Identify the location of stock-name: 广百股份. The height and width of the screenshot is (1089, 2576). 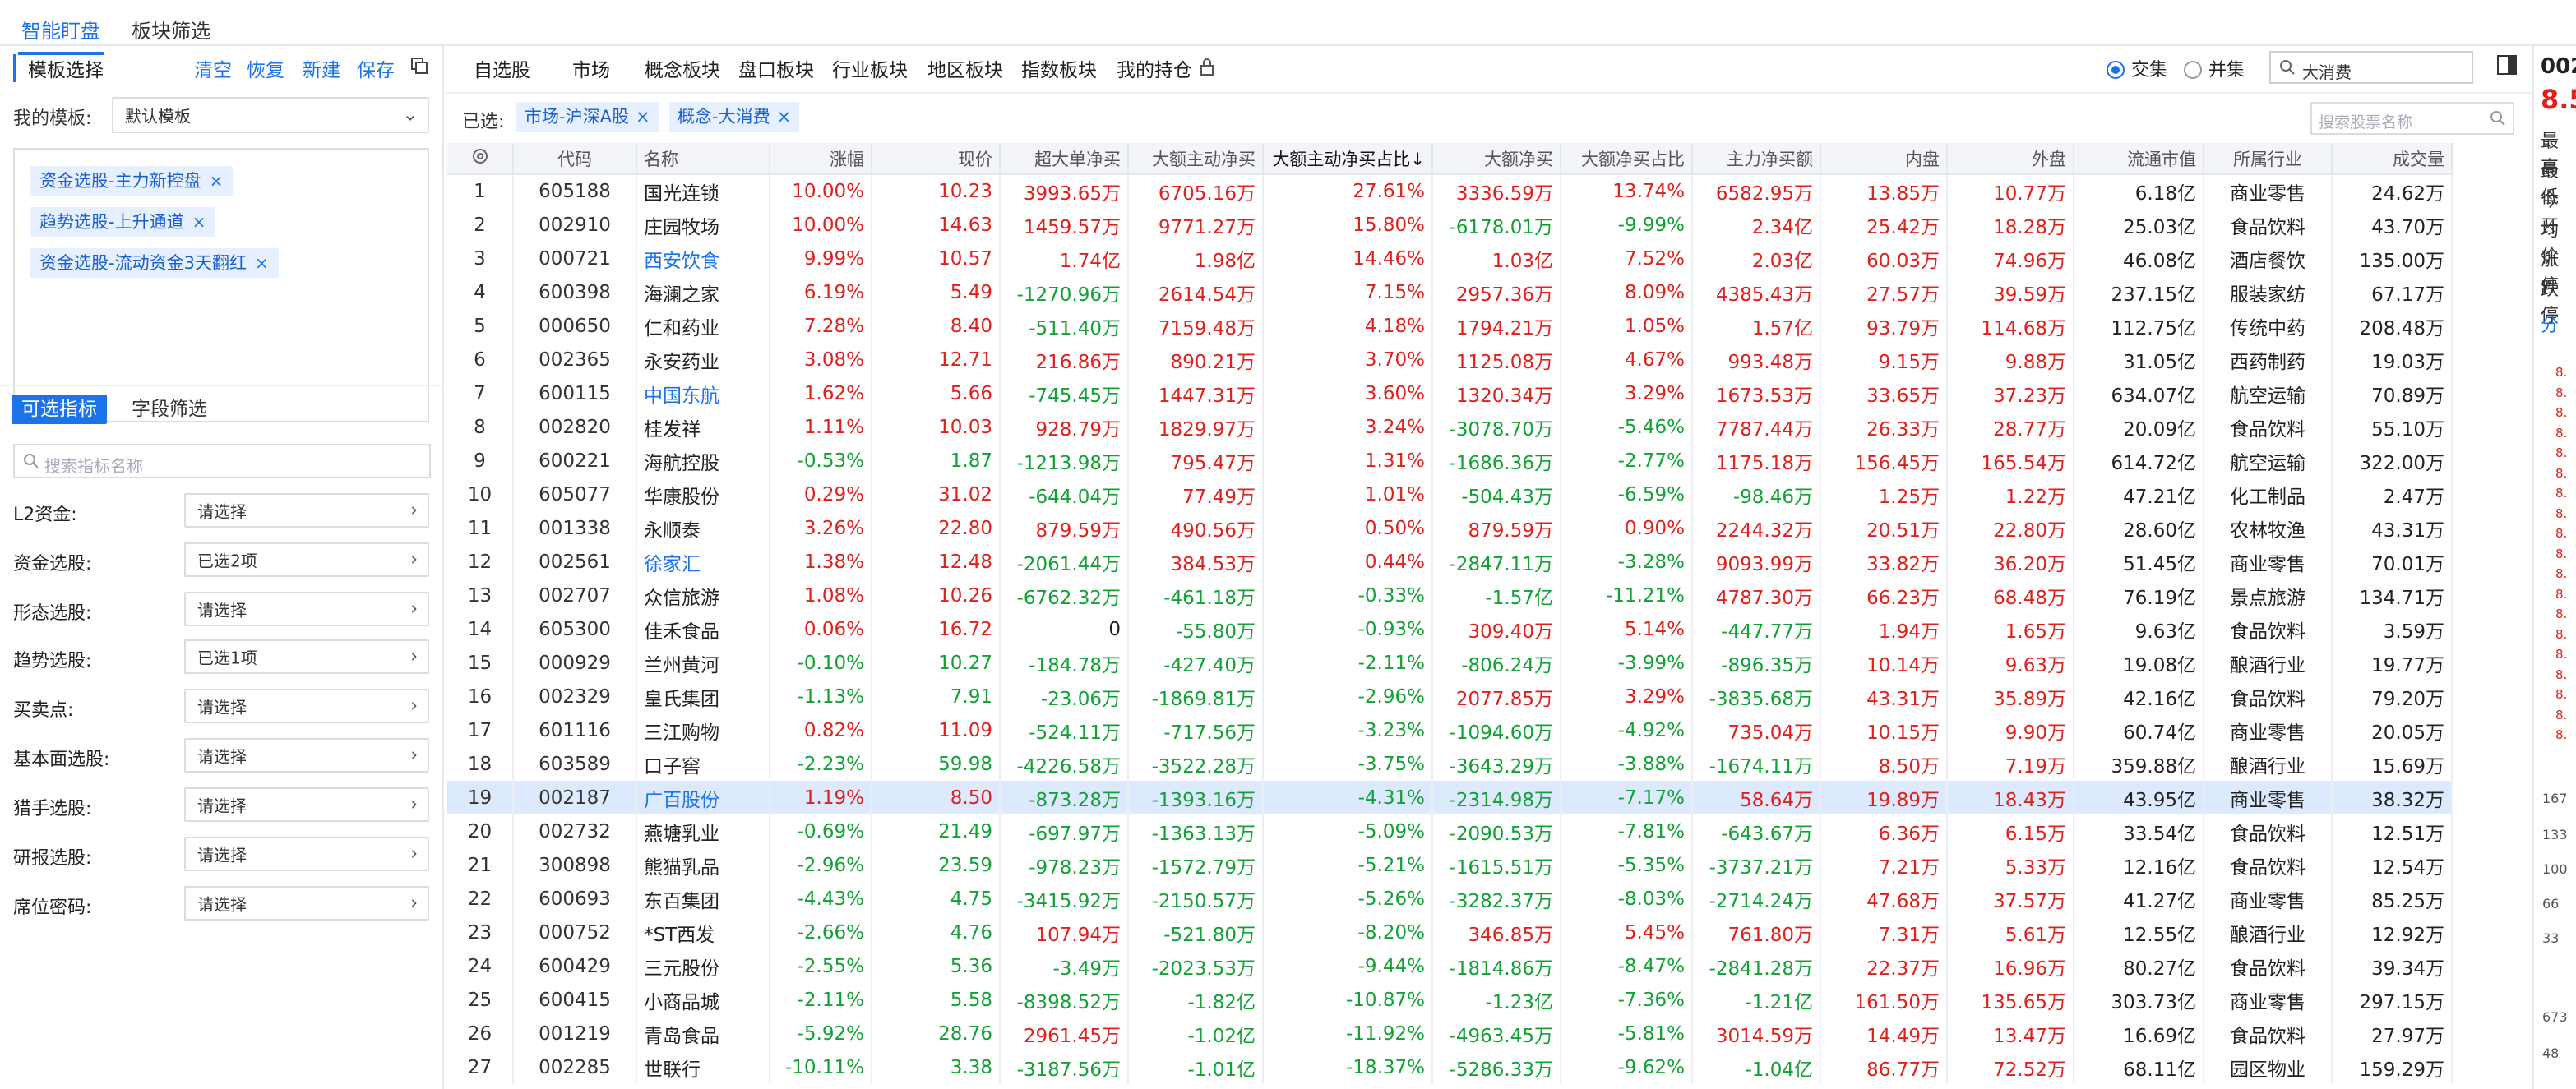
(703, 797).